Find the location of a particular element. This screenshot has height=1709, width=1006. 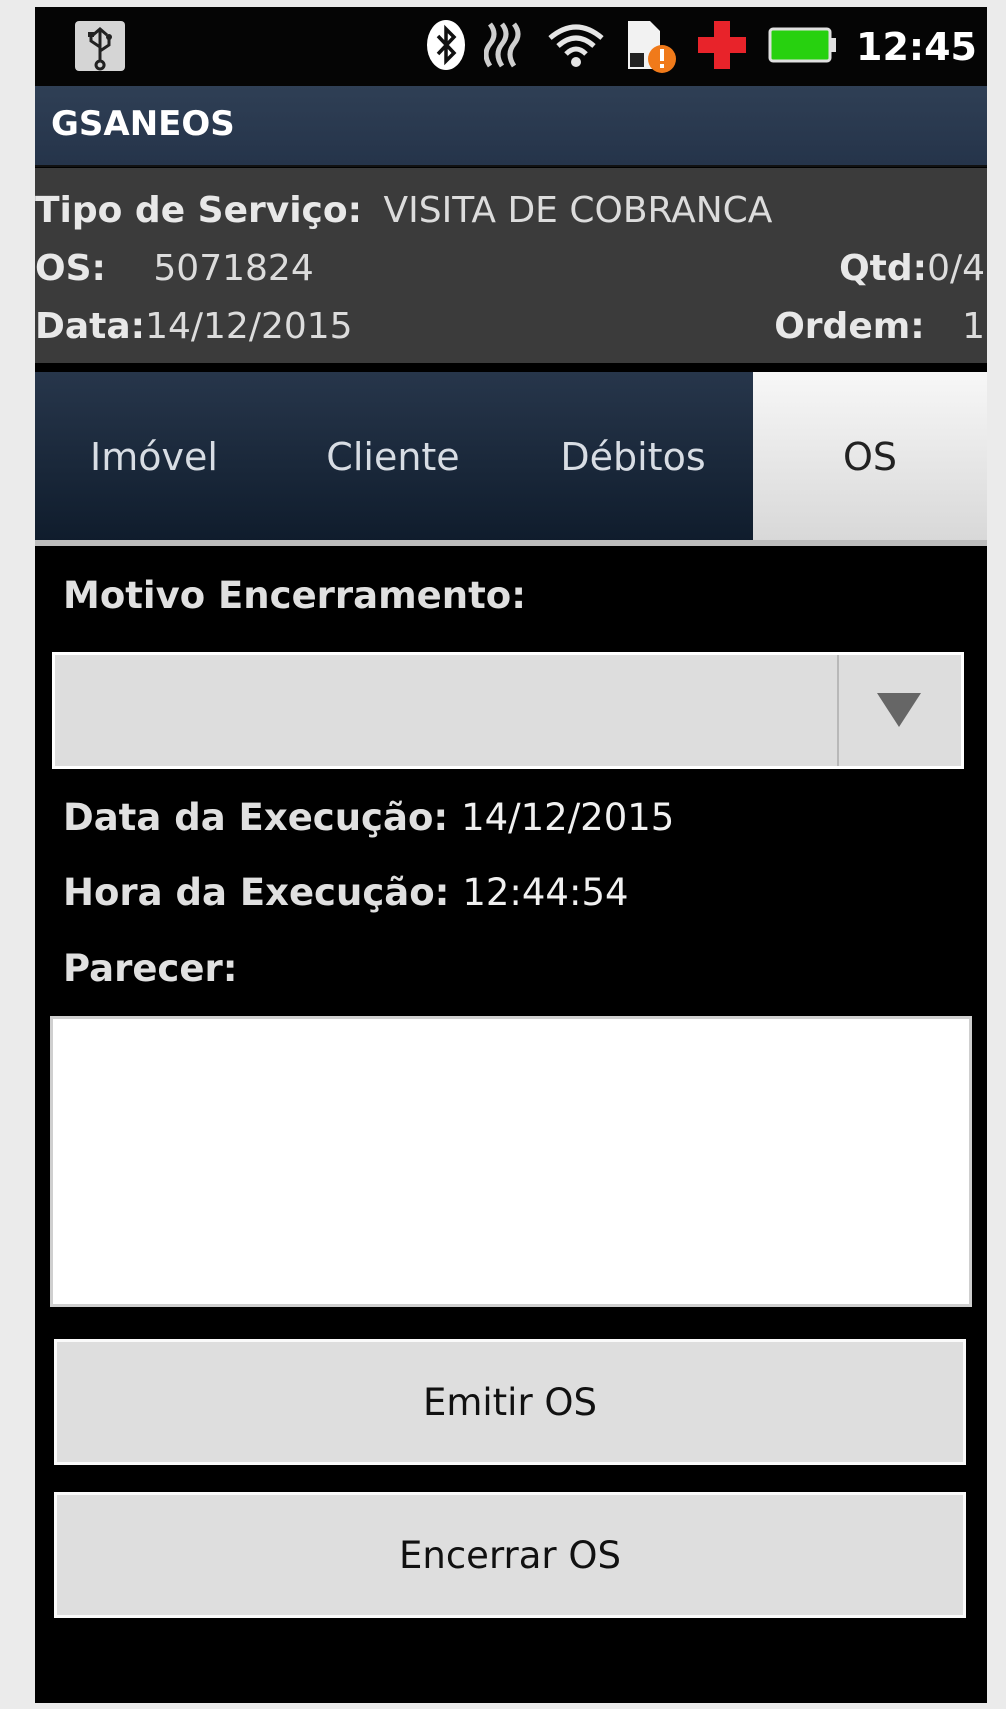

dropdown-button is located at coordinates (899, 710).